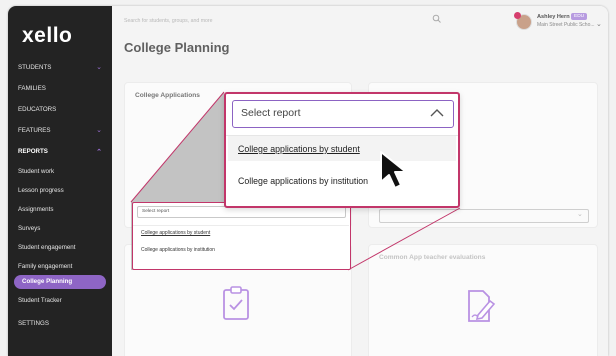 Image resolution: width=616 pixels, height=356 pixels. I want to click on clipboard-check-icon, so click(236, 303).